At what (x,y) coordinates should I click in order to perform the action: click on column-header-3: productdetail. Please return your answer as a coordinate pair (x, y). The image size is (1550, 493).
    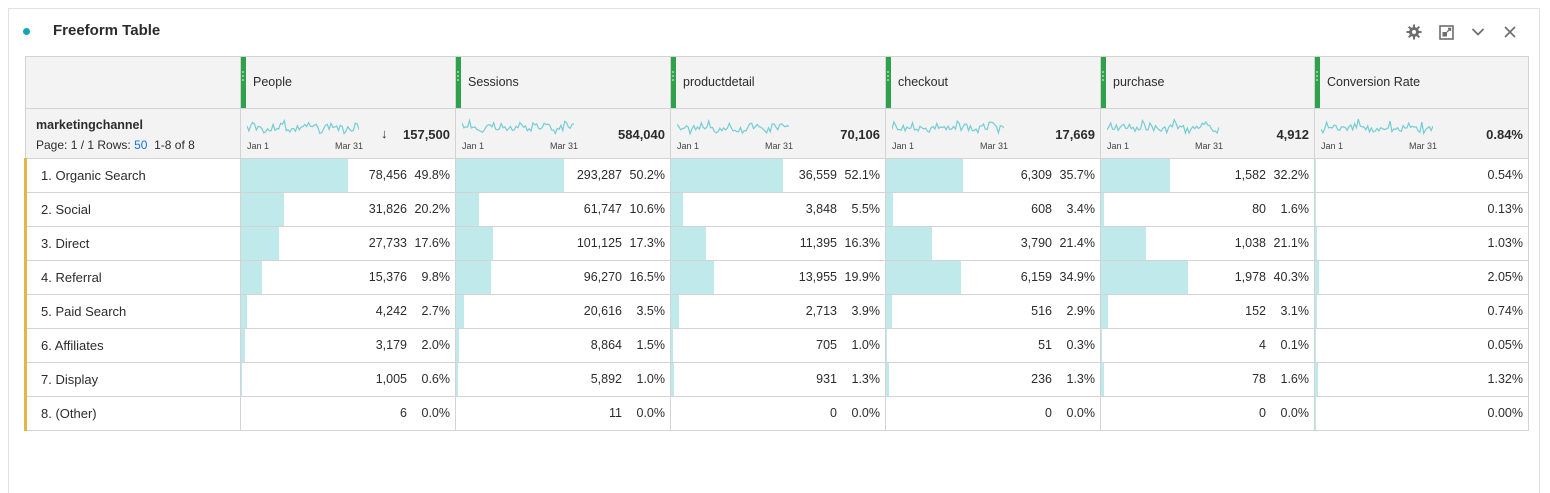
    Looking at the image, I should click on (778, 83).